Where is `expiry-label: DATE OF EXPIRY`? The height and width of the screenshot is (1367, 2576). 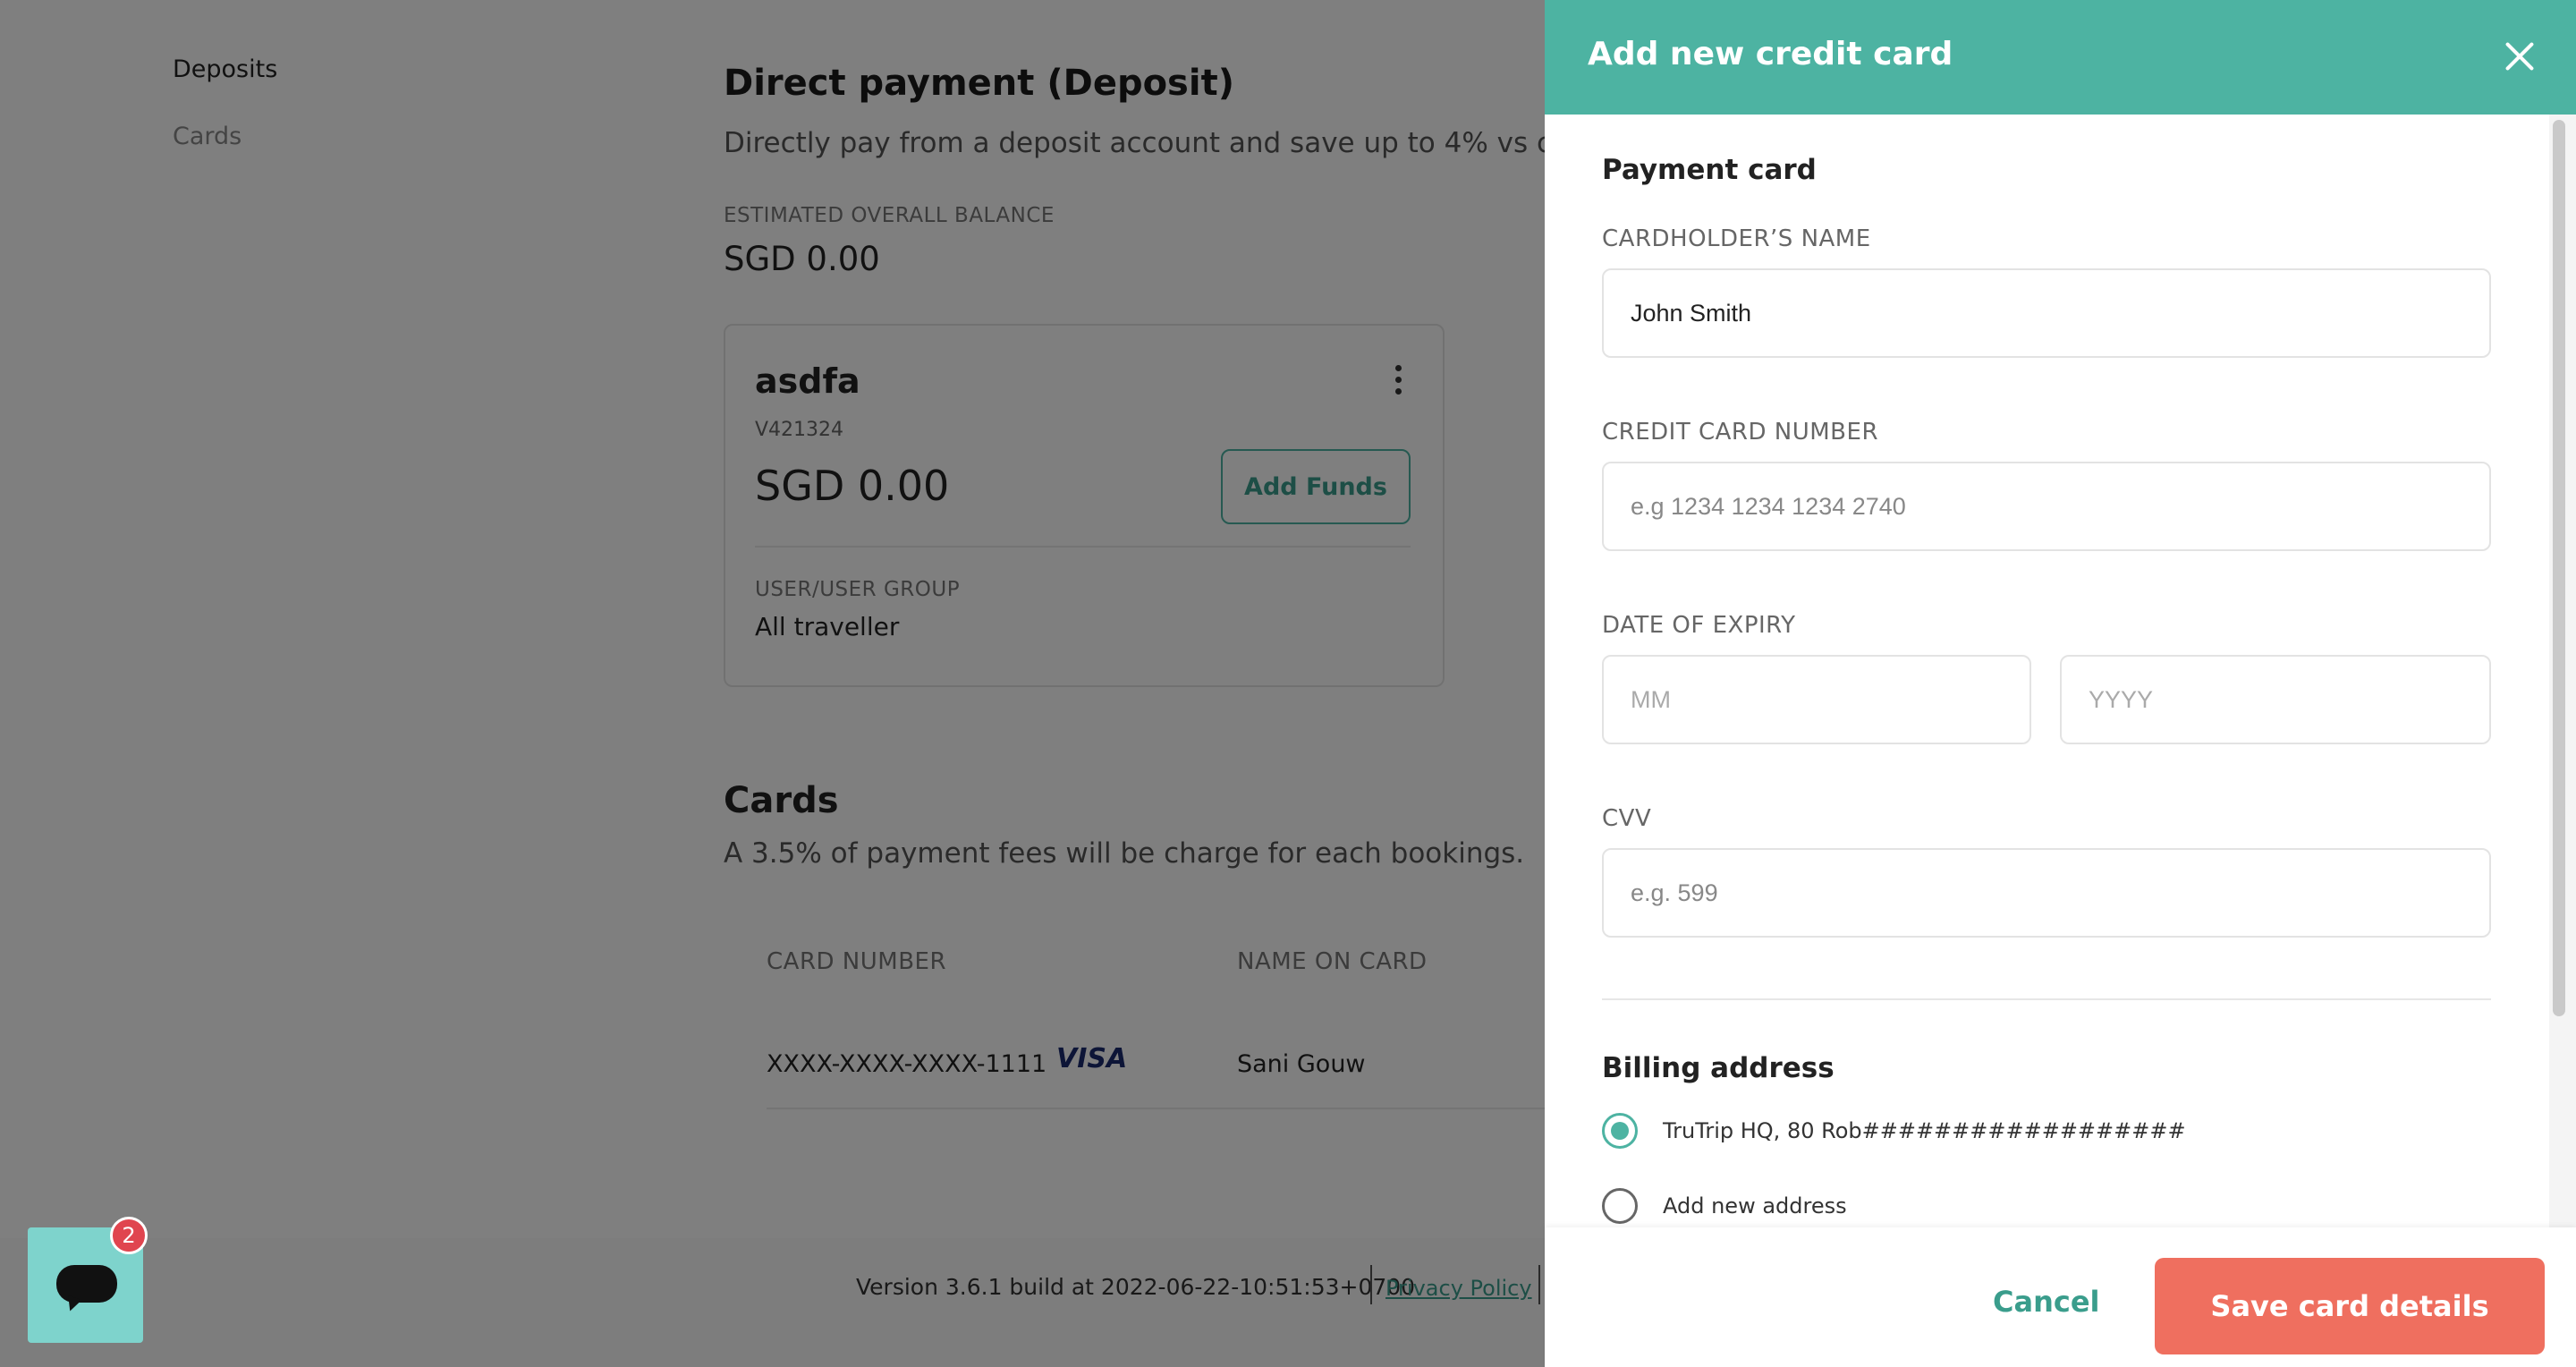
expiry-label: DATE OF EXPIRY is located at coordinates (1699, 626).